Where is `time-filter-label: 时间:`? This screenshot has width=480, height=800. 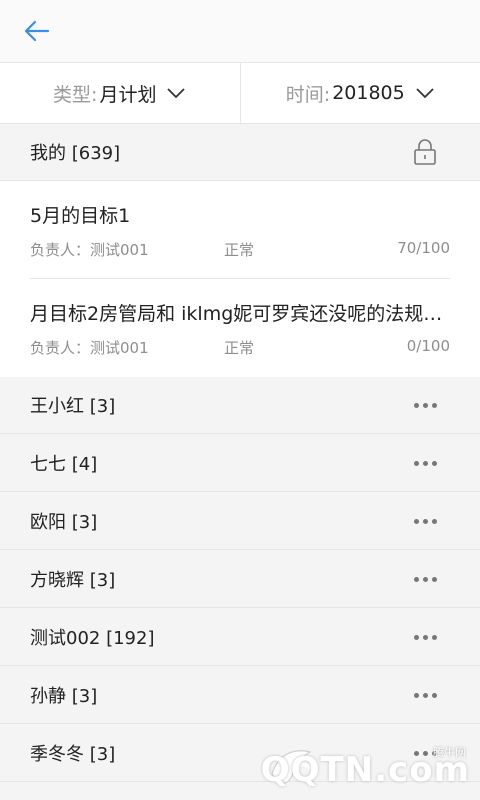
time-filter-label: 时间: is located at coordinates (308, 94).